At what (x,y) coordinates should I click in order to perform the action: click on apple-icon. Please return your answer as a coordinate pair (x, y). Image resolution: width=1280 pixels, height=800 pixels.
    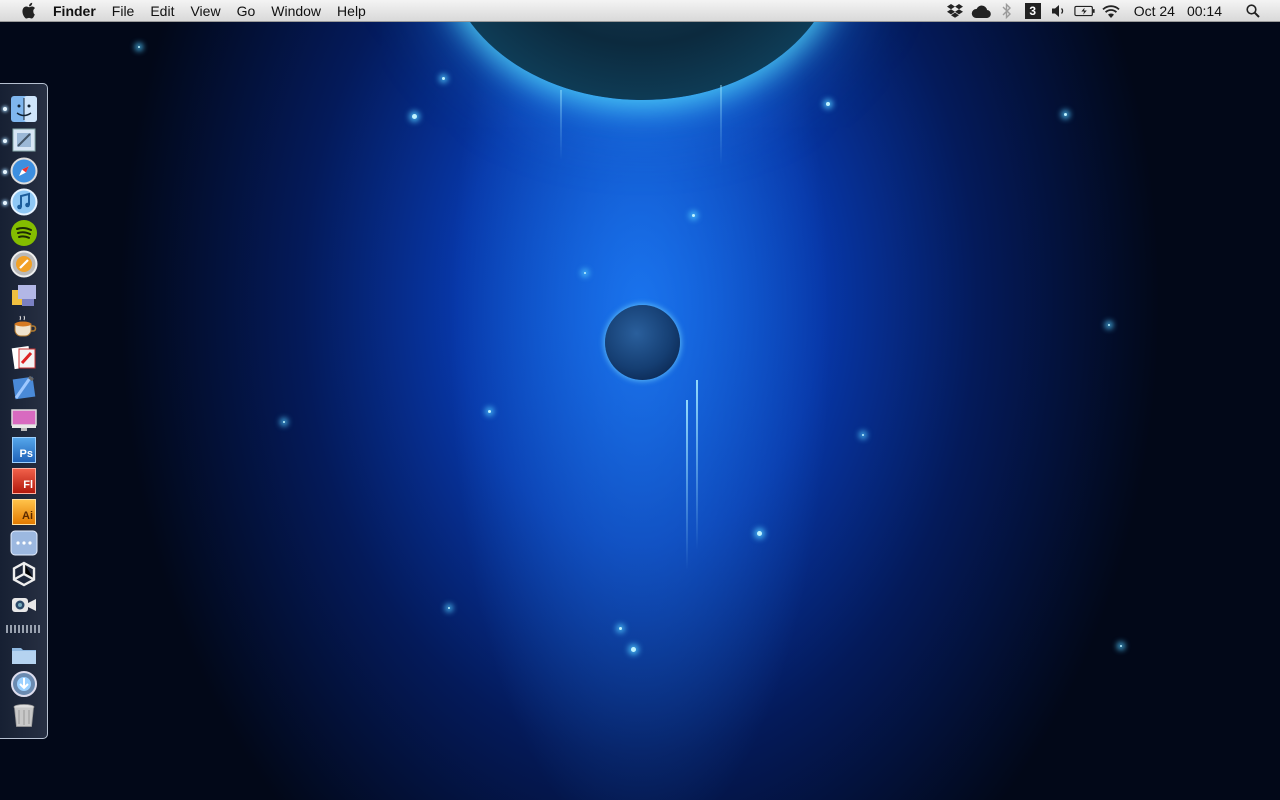
    Looking at the image, I should click on (28, 11).